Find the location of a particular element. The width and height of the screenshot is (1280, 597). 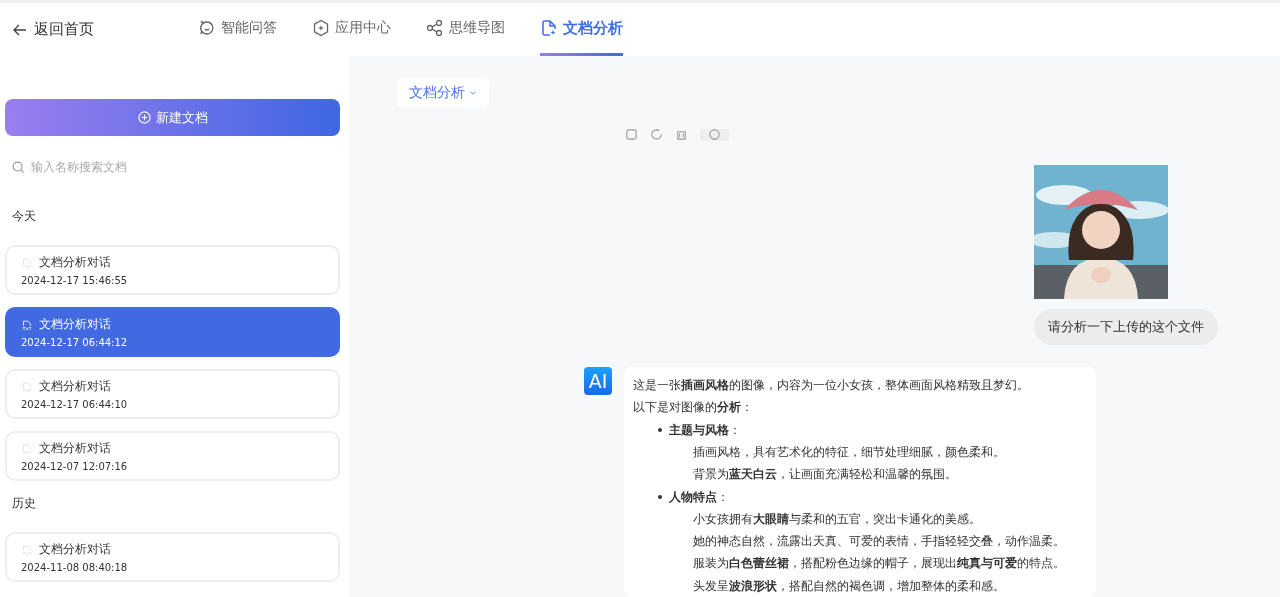

conversation-item: 文档分析对话 2024-12-17 06:44:10 is located at coordinates (172, 394).